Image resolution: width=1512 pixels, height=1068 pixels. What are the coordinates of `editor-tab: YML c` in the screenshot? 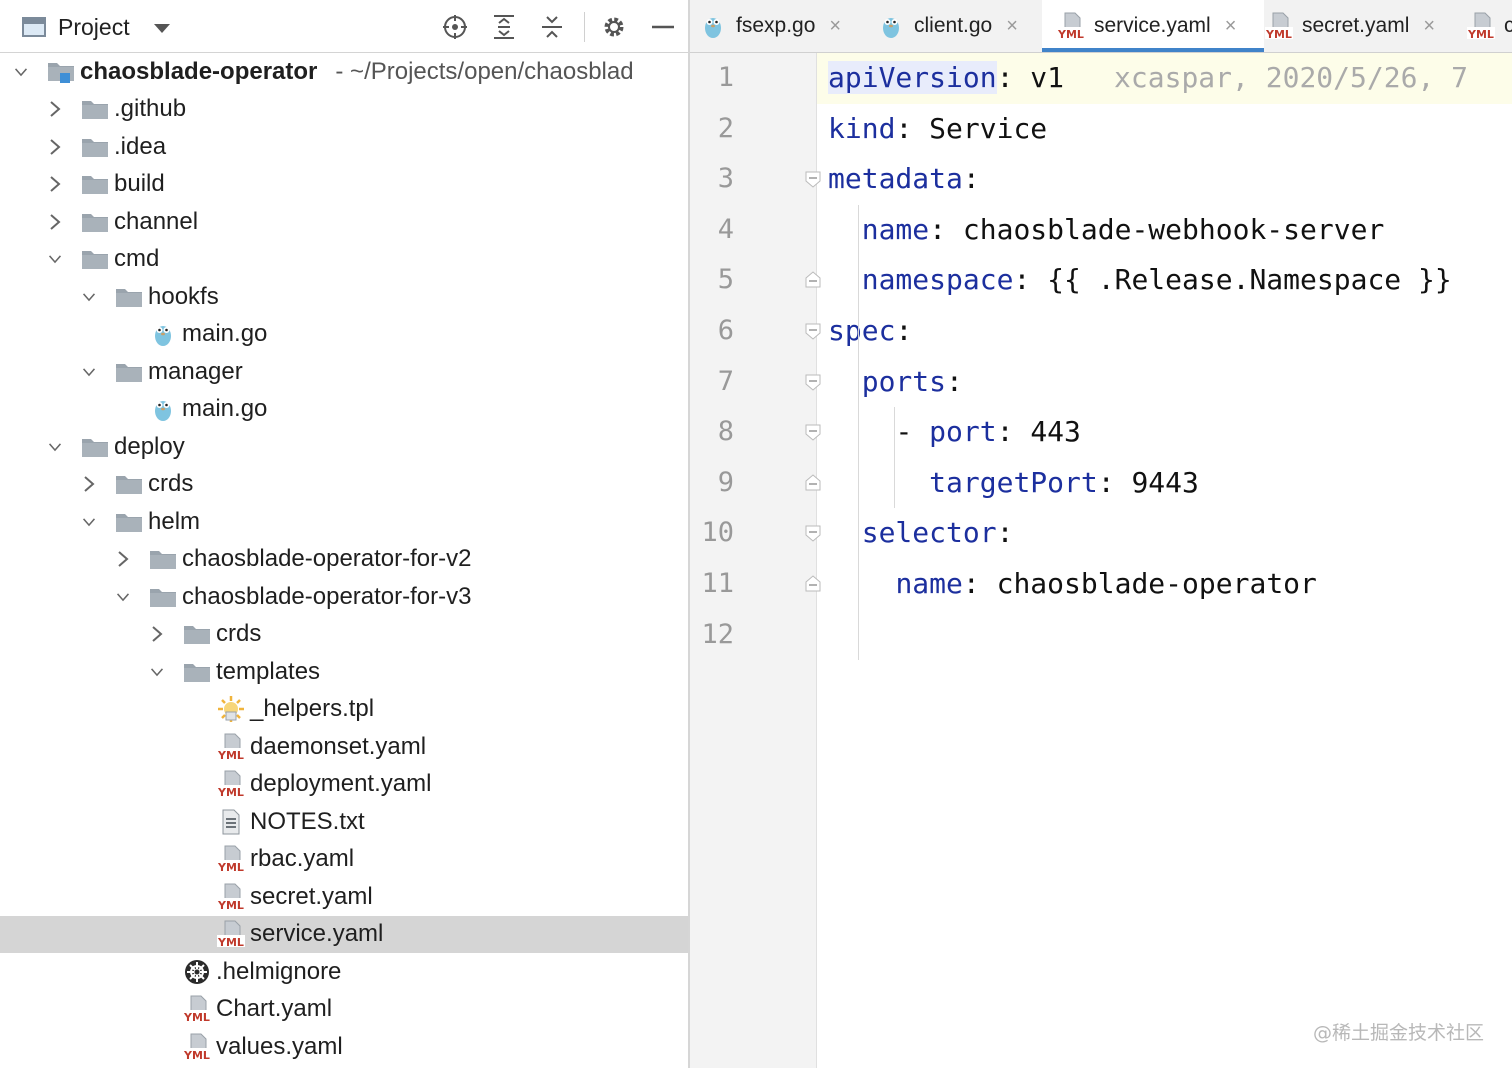 It's located at (1489, 26).